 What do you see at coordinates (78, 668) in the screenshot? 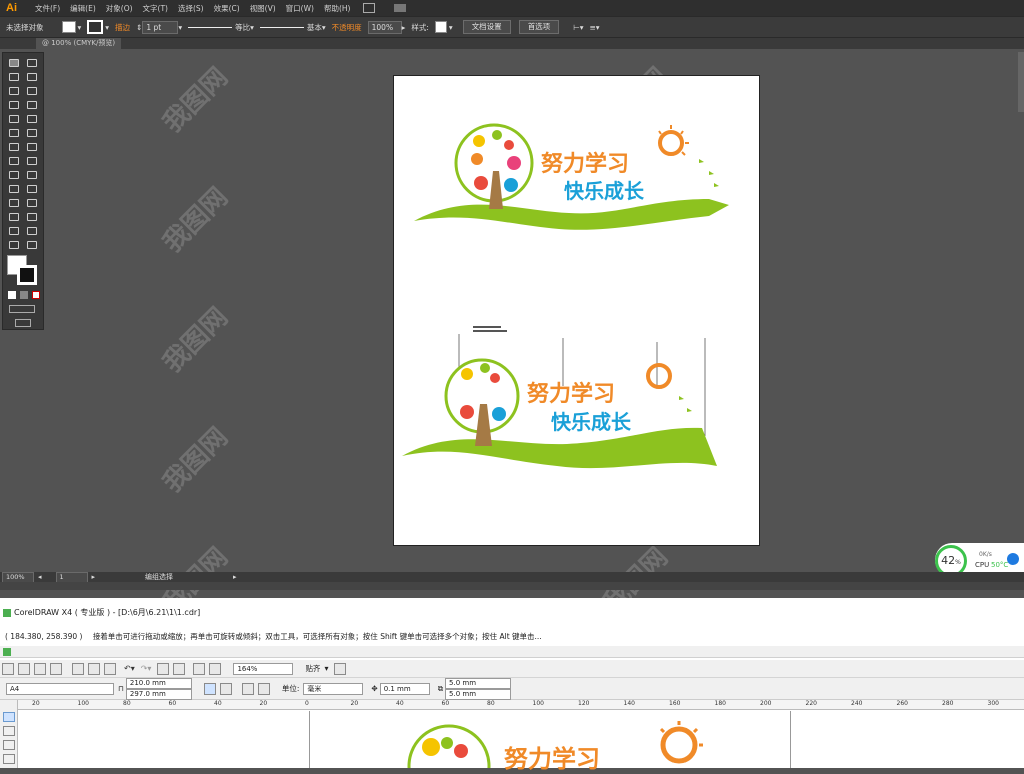
I see `cut-icon` at bounding box center [78, 668].